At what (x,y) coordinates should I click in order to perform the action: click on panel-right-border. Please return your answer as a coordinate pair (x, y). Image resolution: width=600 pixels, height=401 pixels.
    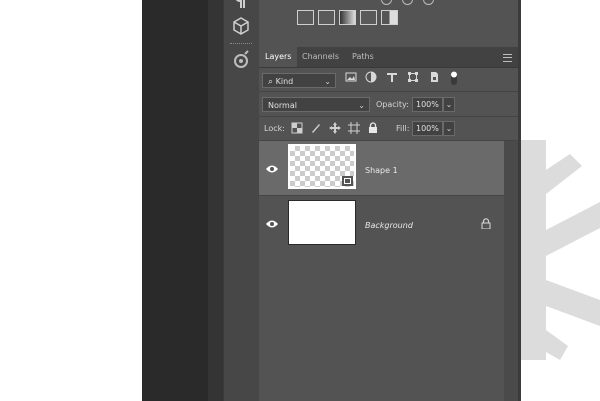
    Looking at the image, I should click on (519, 200).